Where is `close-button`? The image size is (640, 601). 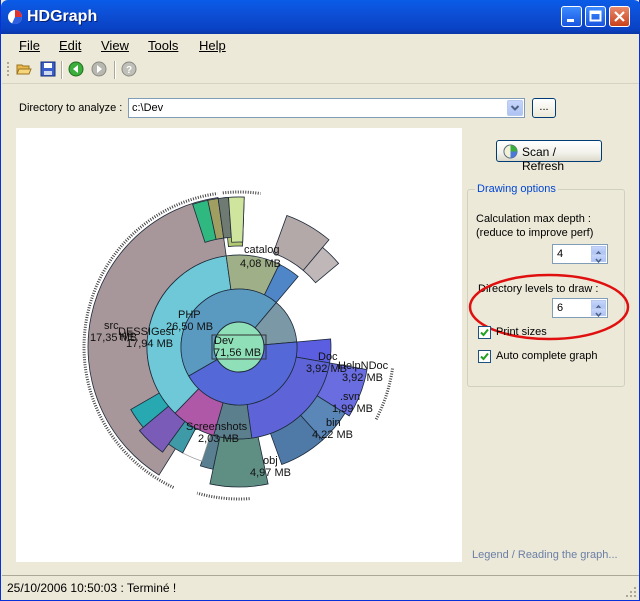
close-button is located at coordinates (619, 16).